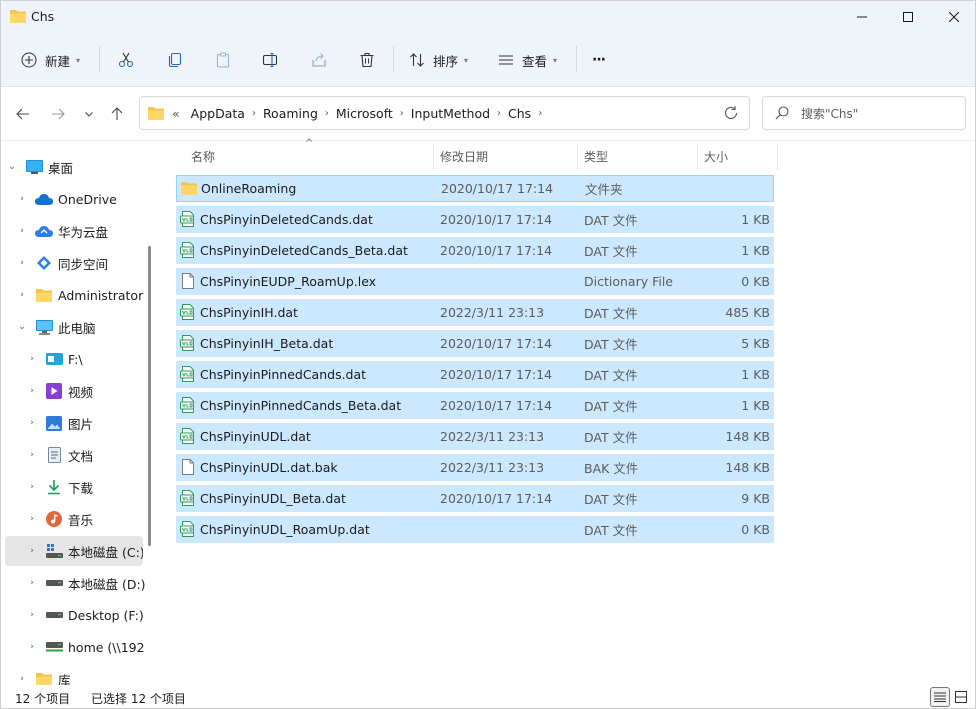 The width and height of the screenshot is (976, 709). What do you see at coordinates (83, 674) in the screenshot?
I see `sidebar-item-libraries: › 库` at bounding box center [83, 674].